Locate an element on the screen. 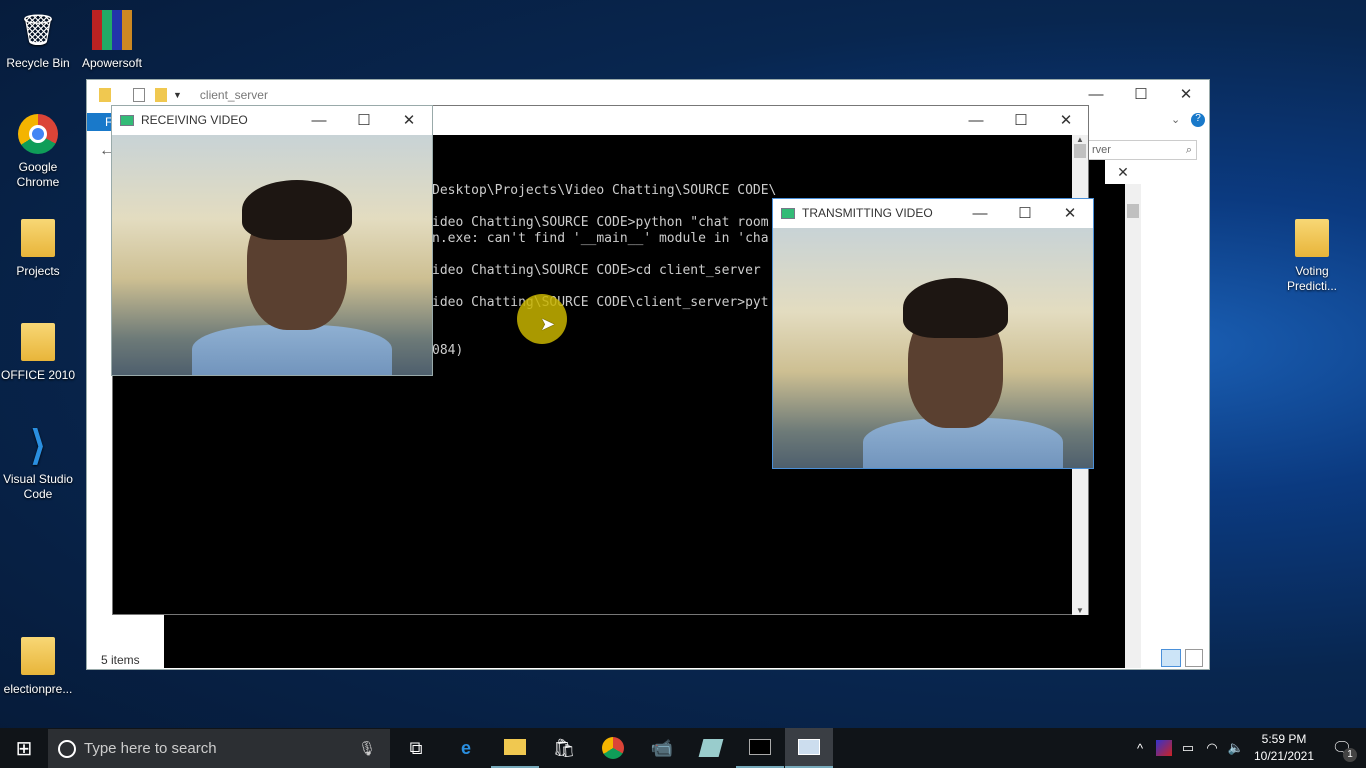 The height and width of the screenshot is (768, 1366). desktop-icon-google-chrome: Google Chrome is located at coordinates (38, 151).